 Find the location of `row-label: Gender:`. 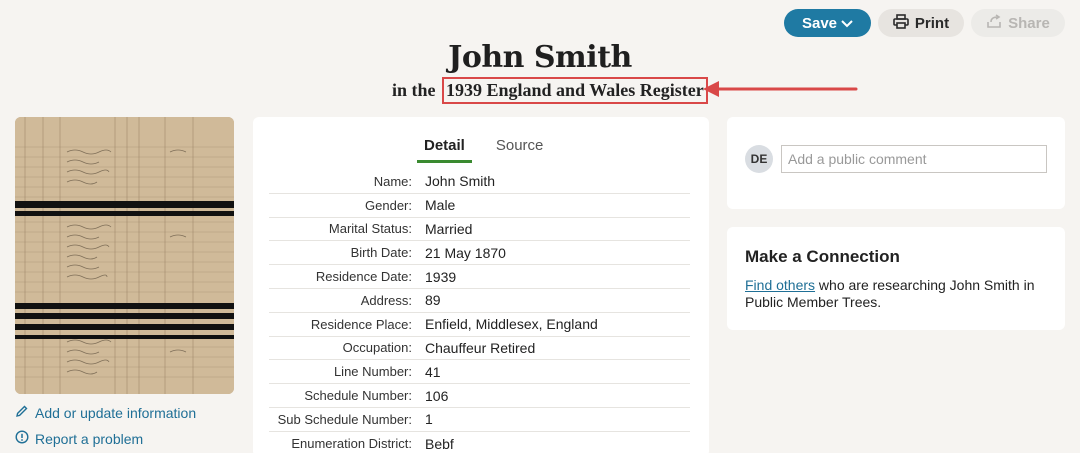

row-label: Gender: is located at coordinates (388, 205).